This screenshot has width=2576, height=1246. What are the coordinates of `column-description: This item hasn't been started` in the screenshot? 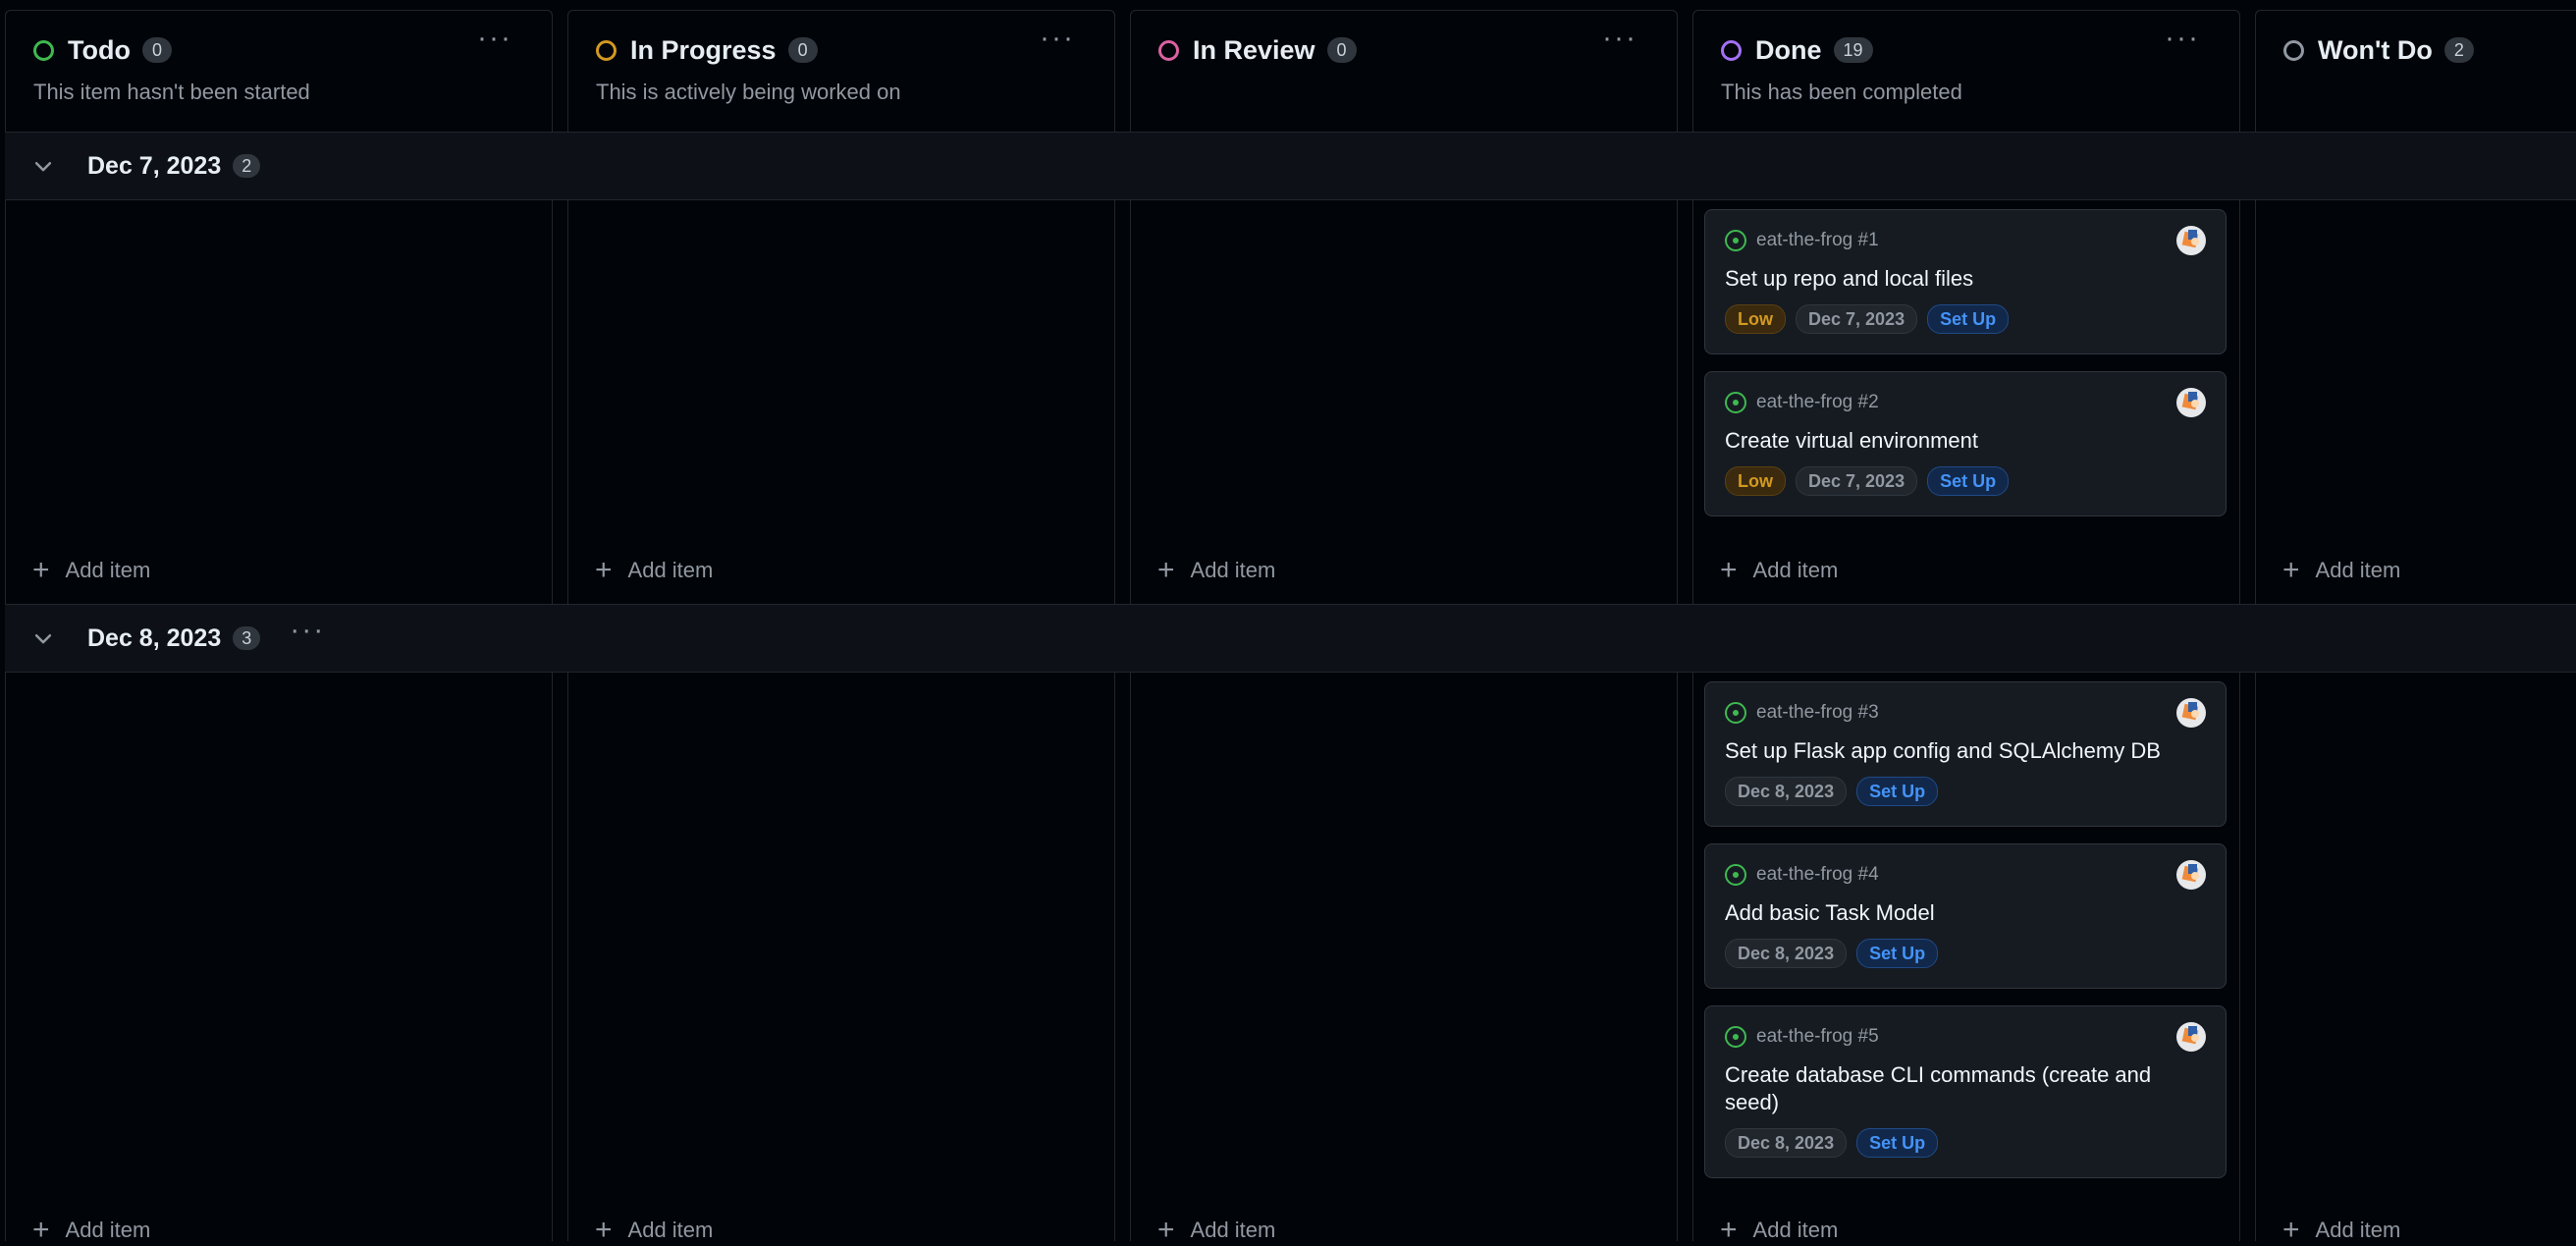 It's located at (171, 92).